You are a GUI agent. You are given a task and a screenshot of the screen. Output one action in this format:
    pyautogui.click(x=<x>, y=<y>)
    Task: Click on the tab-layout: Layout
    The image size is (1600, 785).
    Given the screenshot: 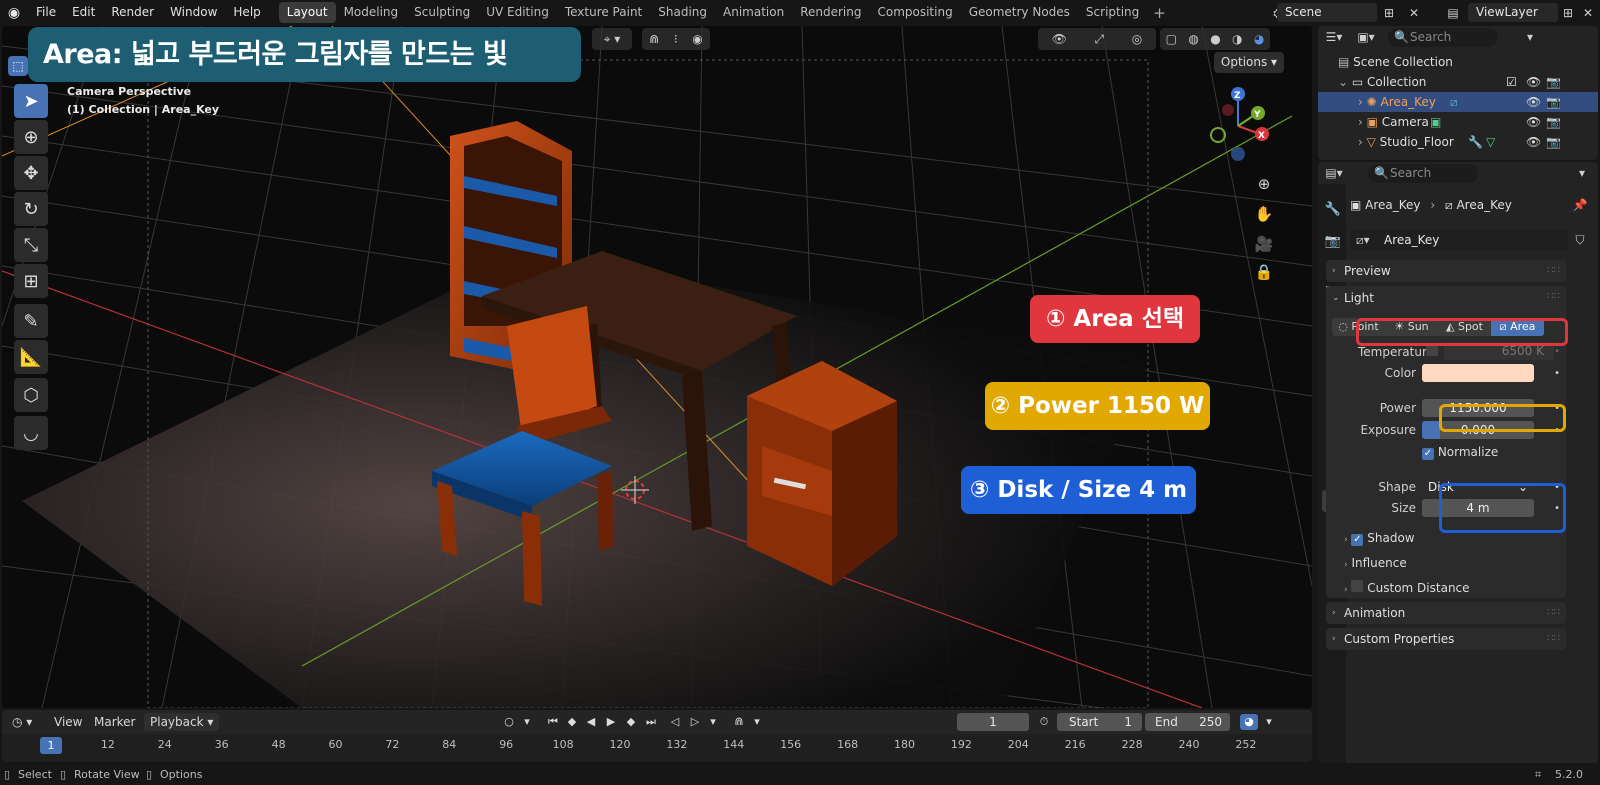 What is the action you would take?
    pyautogui.click(x=307, y=12)
    